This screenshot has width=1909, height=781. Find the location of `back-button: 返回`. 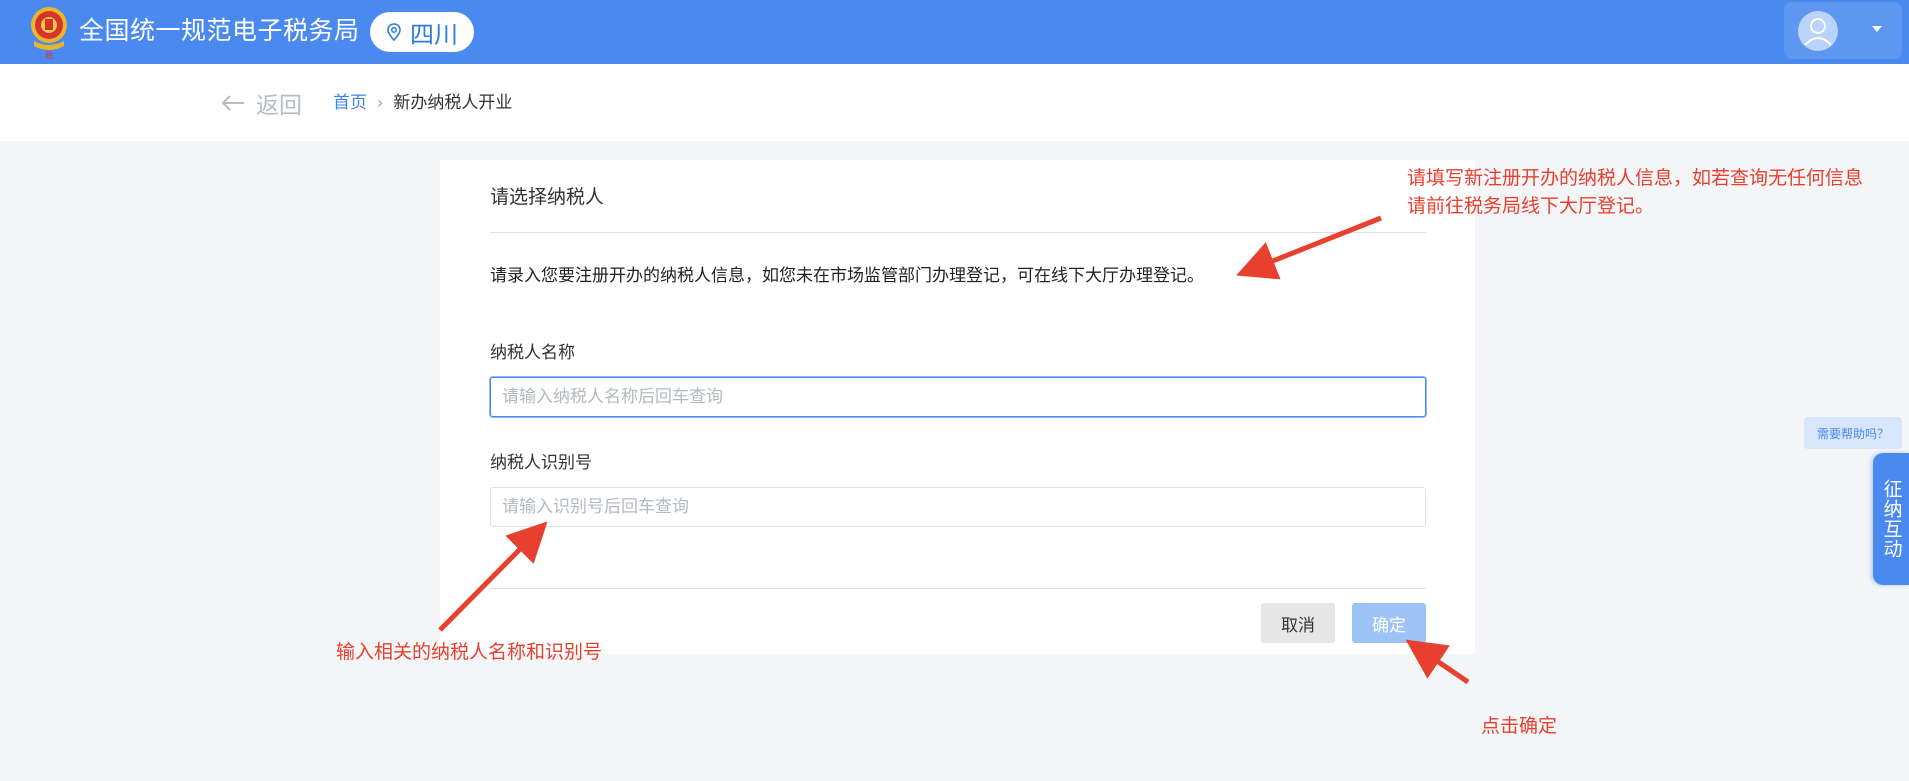

back-button: 返回 is located at coordinates (261, 103).